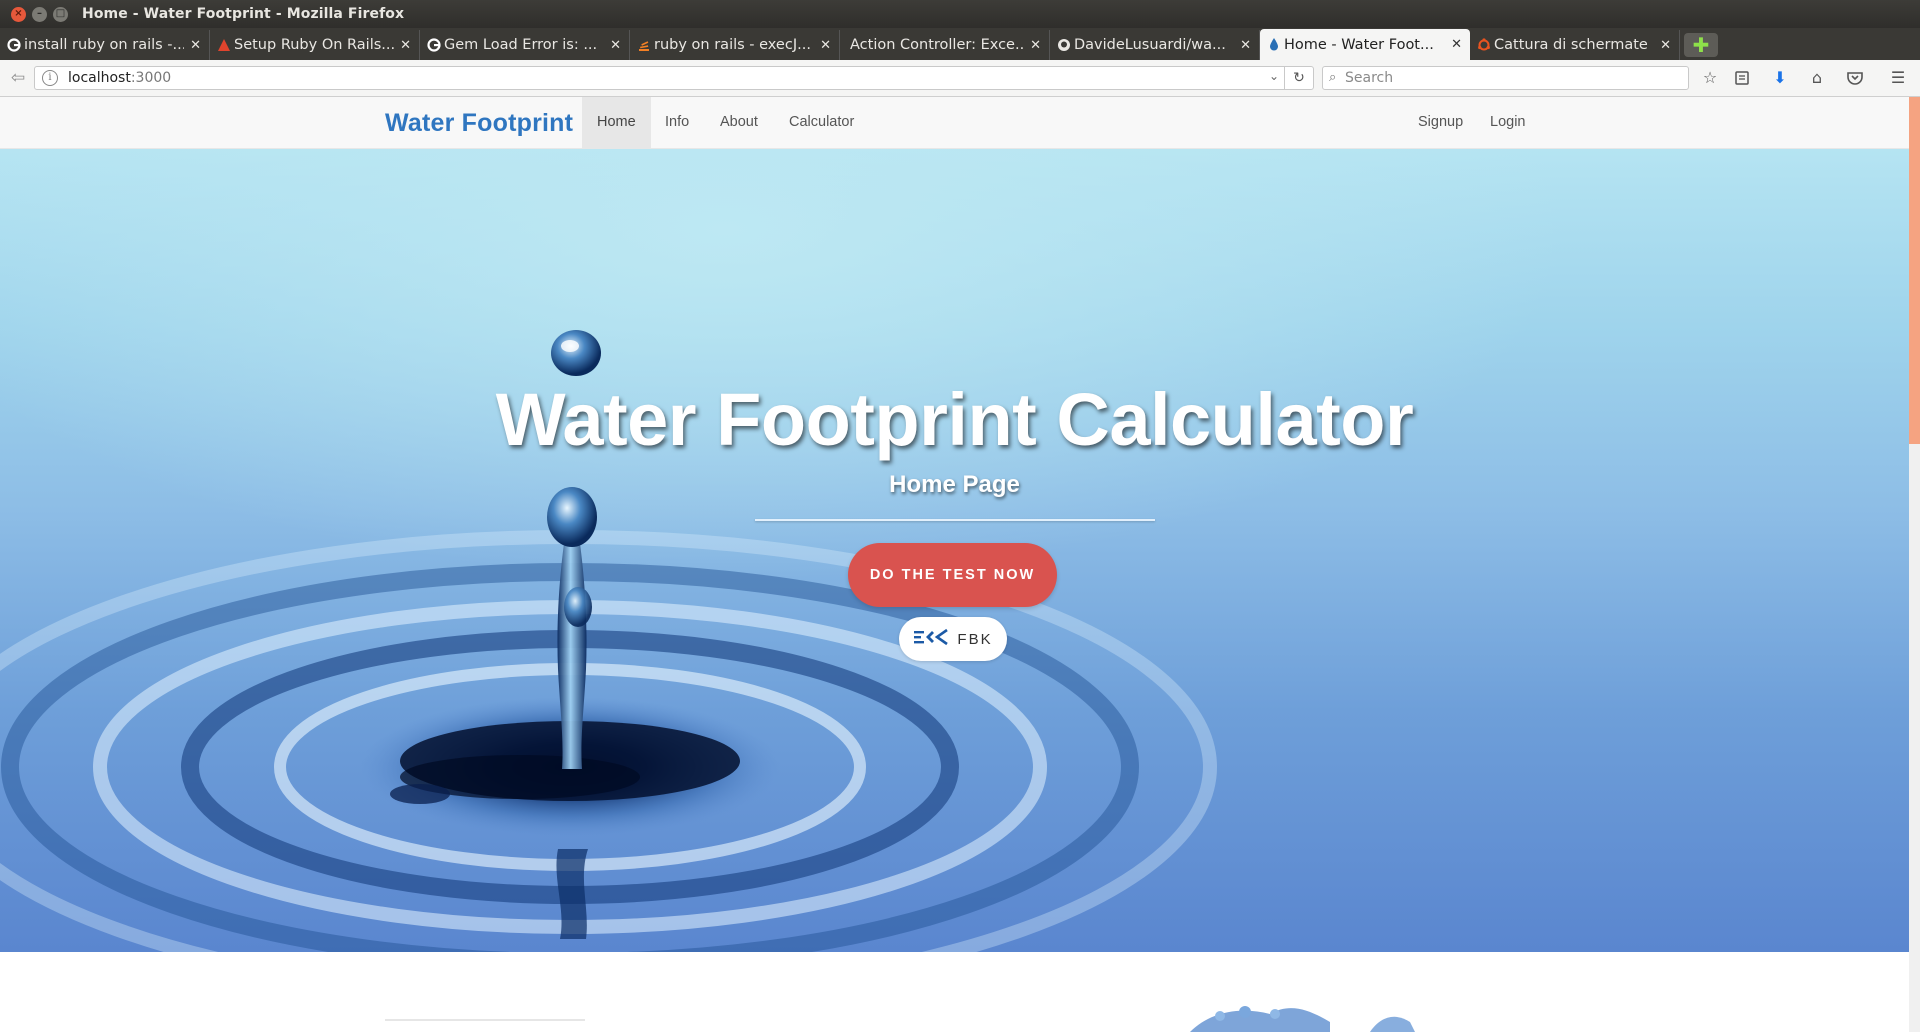 The height and width of the screenshot is (1032, 1920). What do you see at coordinates (1064, 45) in the screenshot?
I see `github-icon` at bounding box center [1064, 45].